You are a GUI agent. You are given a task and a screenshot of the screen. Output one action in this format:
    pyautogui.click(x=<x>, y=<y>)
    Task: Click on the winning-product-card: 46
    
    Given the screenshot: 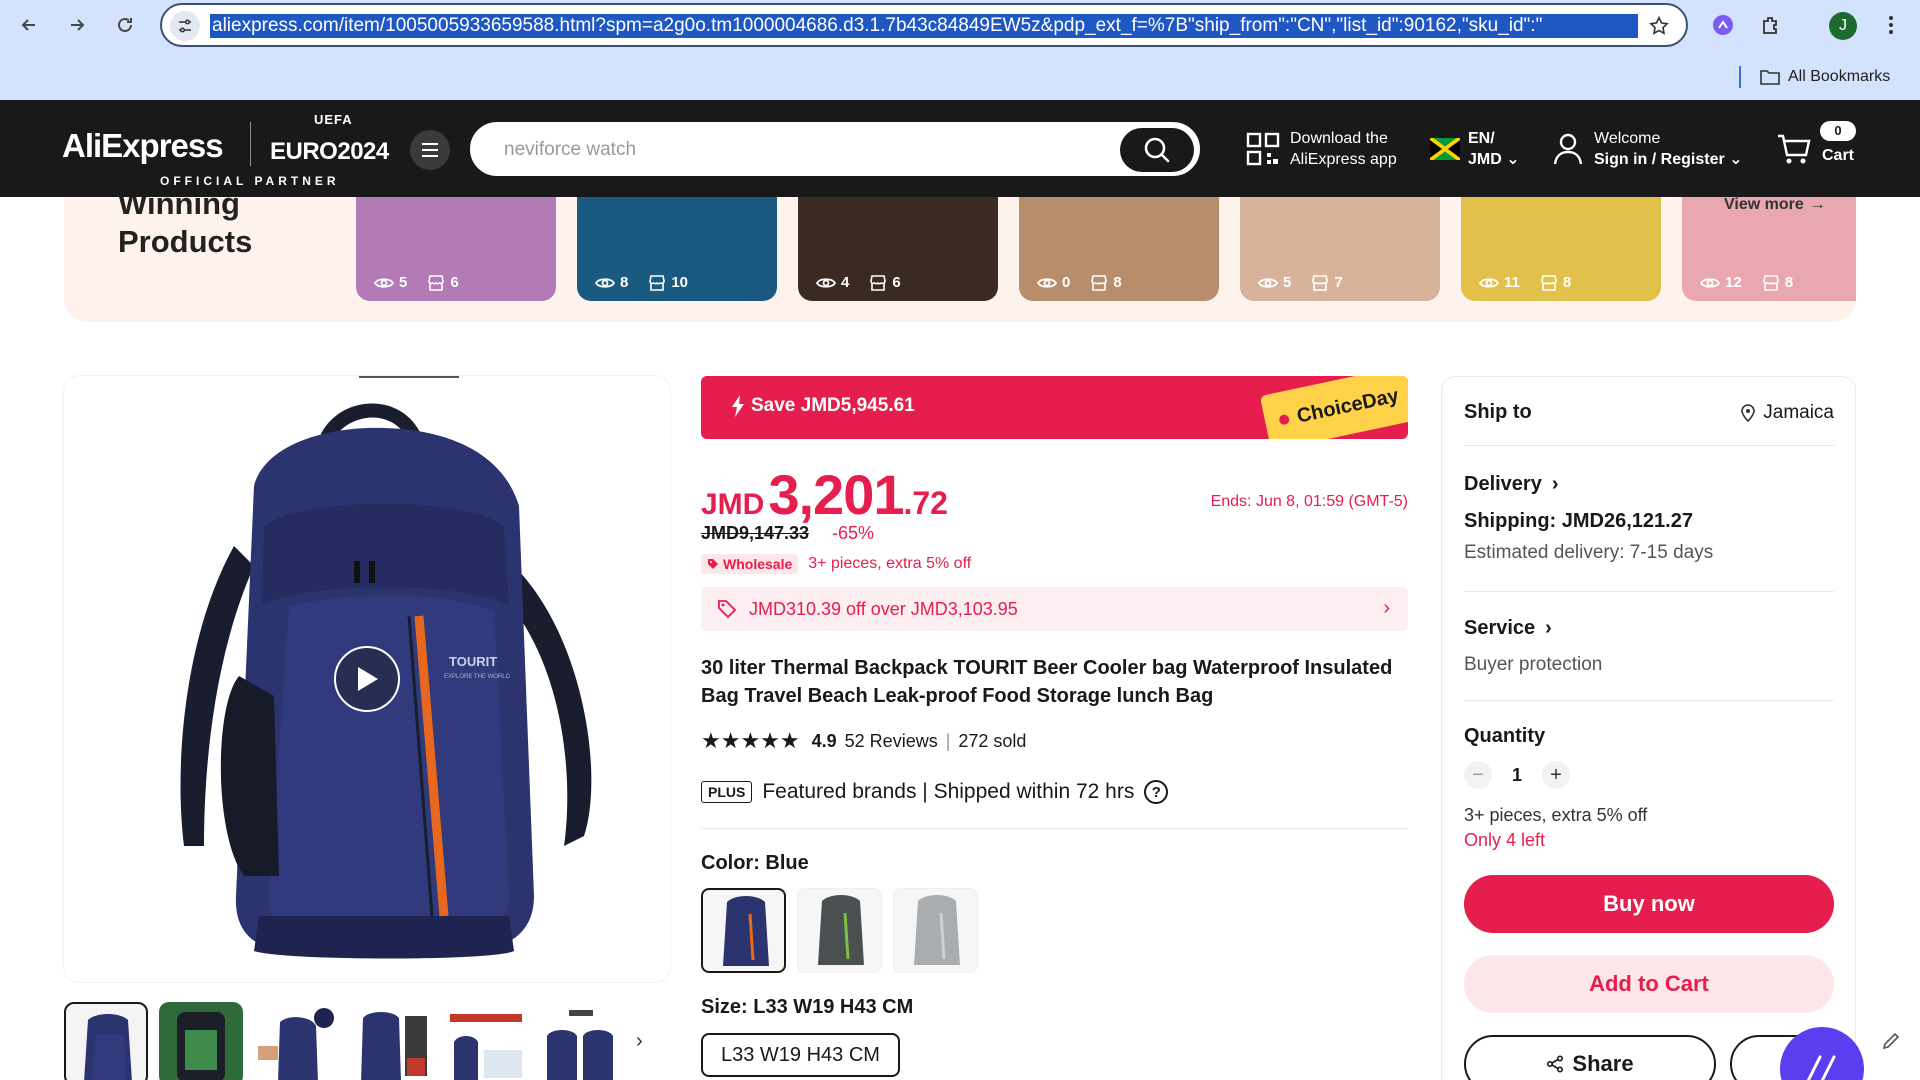 What is the action you would take?
    pyautogui.click(x=898, y=249)
    